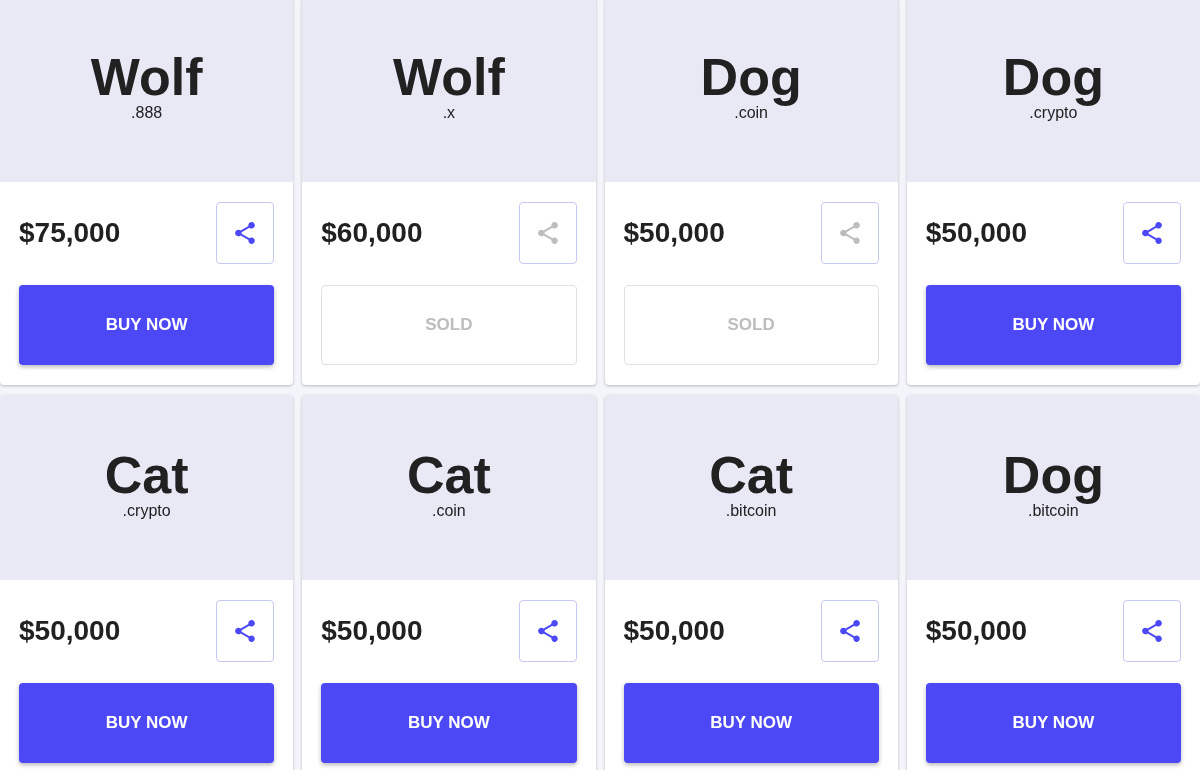  What do you see at coordinates (372, 233) in the screenshot?
I see `price-text: $60,000` at bounding box center [372, 233].